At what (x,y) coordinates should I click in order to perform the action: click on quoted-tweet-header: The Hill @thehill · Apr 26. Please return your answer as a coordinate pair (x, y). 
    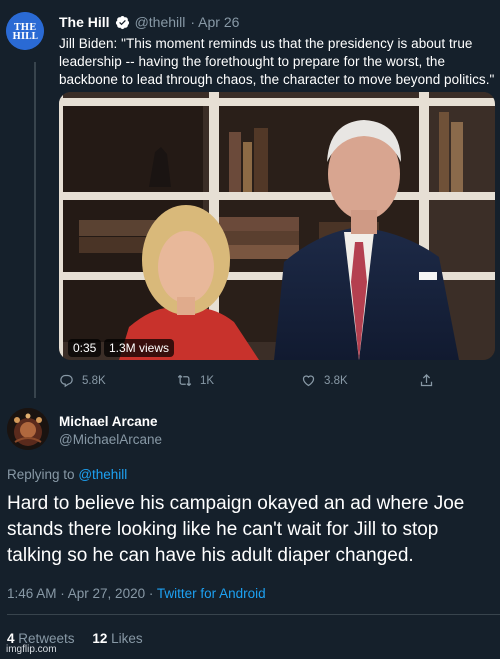
    Looking at the image, I should click on (149, 22).